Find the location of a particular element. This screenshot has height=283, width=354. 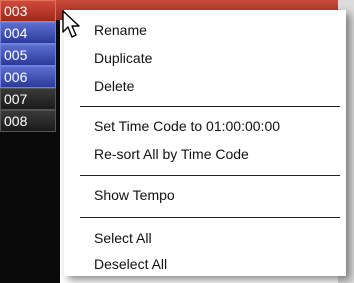

track-row-007: 007 is located at coordinates (28, 99).